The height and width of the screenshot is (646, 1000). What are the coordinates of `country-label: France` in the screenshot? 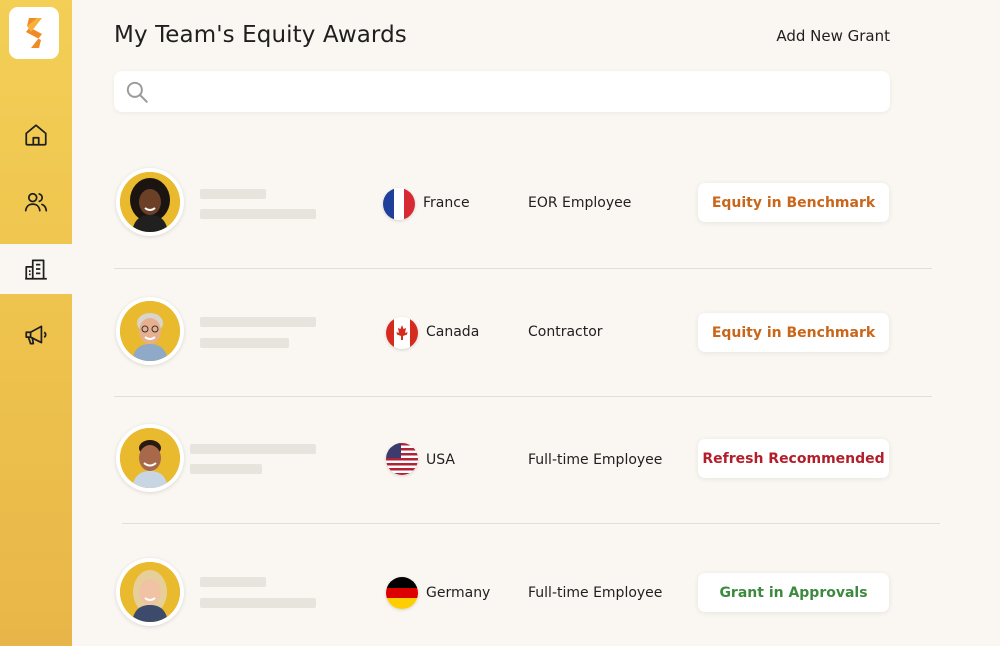 It's located at (446, 203).